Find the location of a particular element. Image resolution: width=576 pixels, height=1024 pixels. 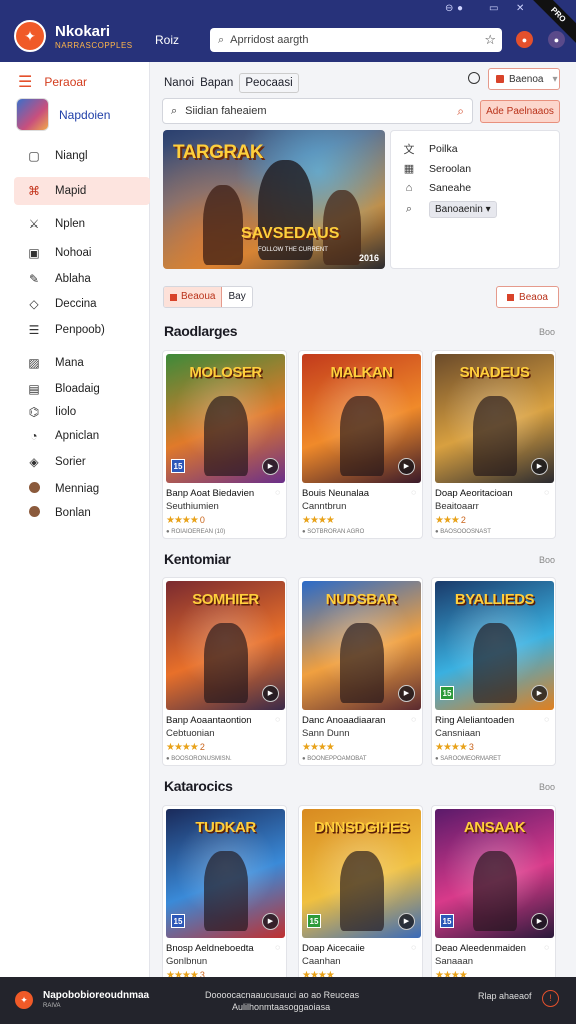

breadcrumb-item: Peocaasi is located at coordinates (269, 83).